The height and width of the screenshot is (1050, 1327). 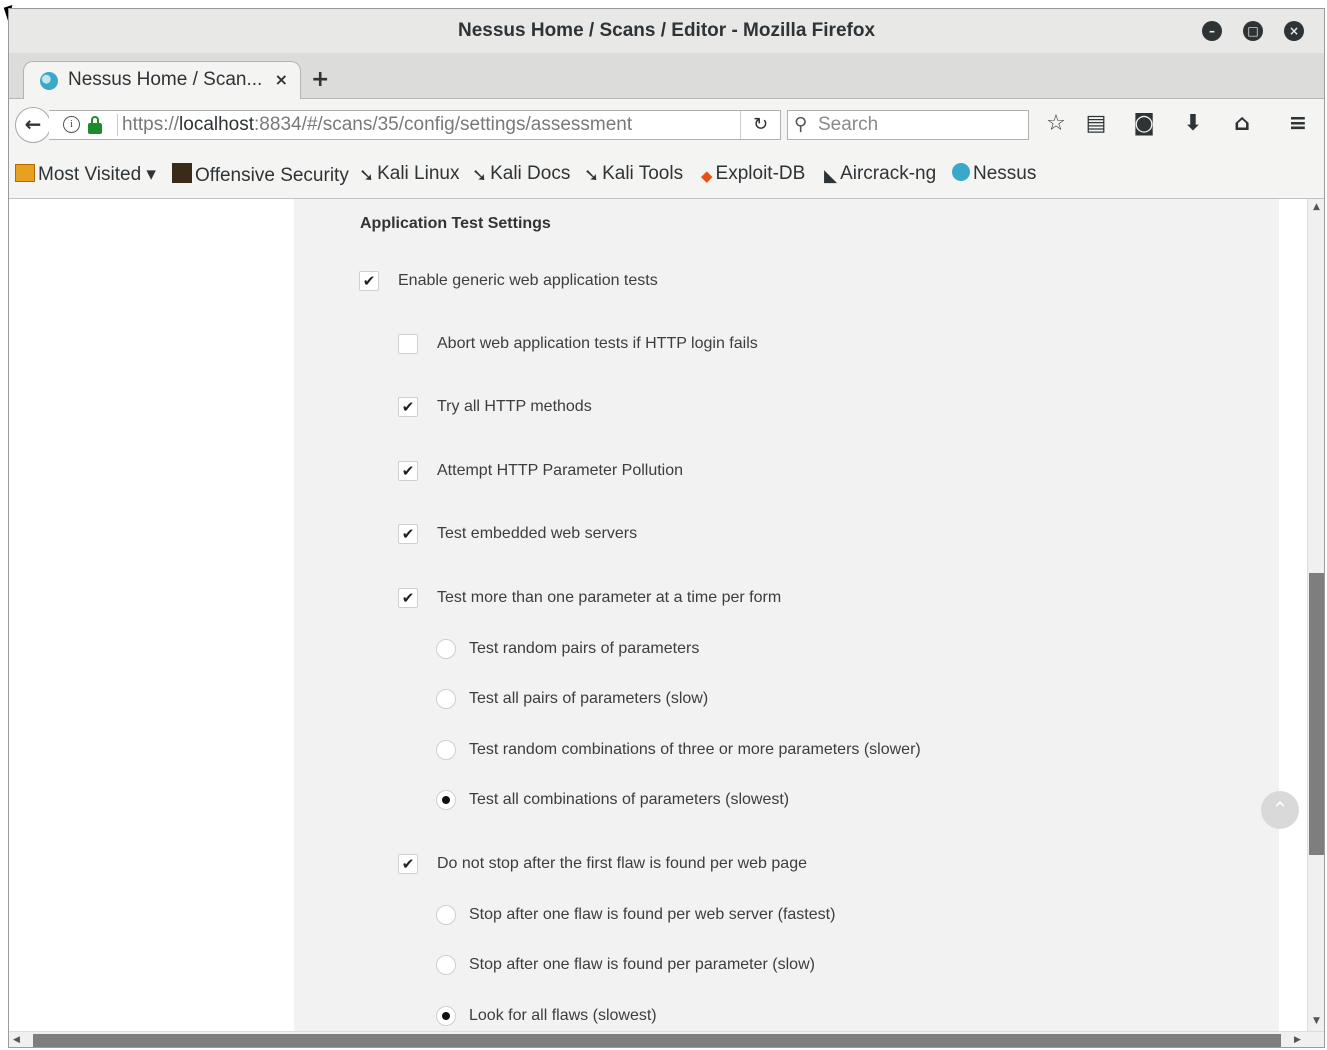 I want to click on lock-icon, so click(x=95, y=125).